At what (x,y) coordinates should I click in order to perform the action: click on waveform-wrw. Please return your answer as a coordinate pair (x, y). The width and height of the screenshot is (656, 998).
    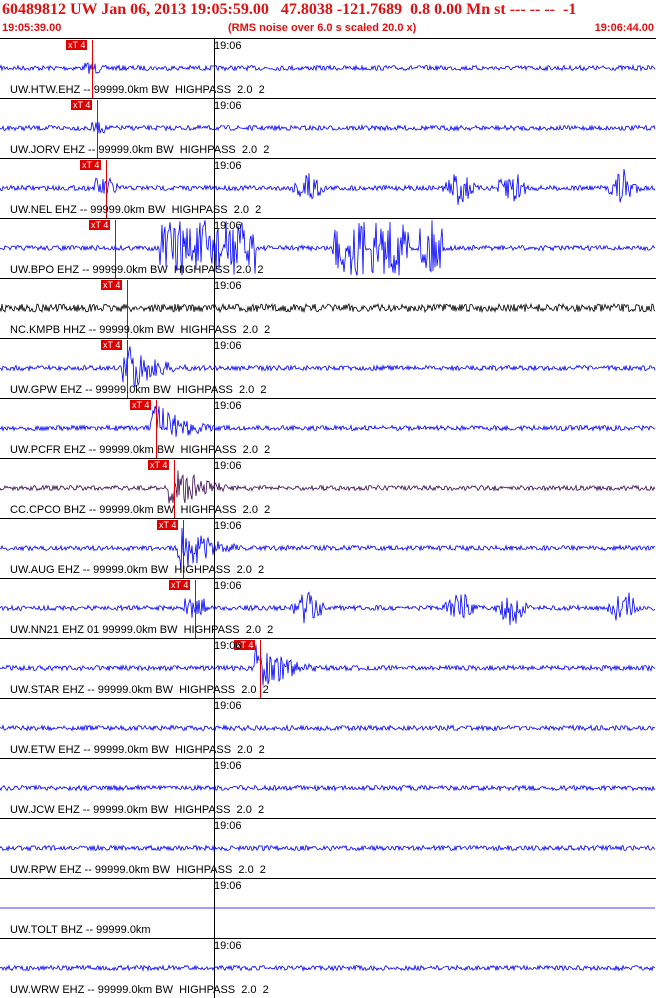
    Looking at the image, I should click on (328, 968).